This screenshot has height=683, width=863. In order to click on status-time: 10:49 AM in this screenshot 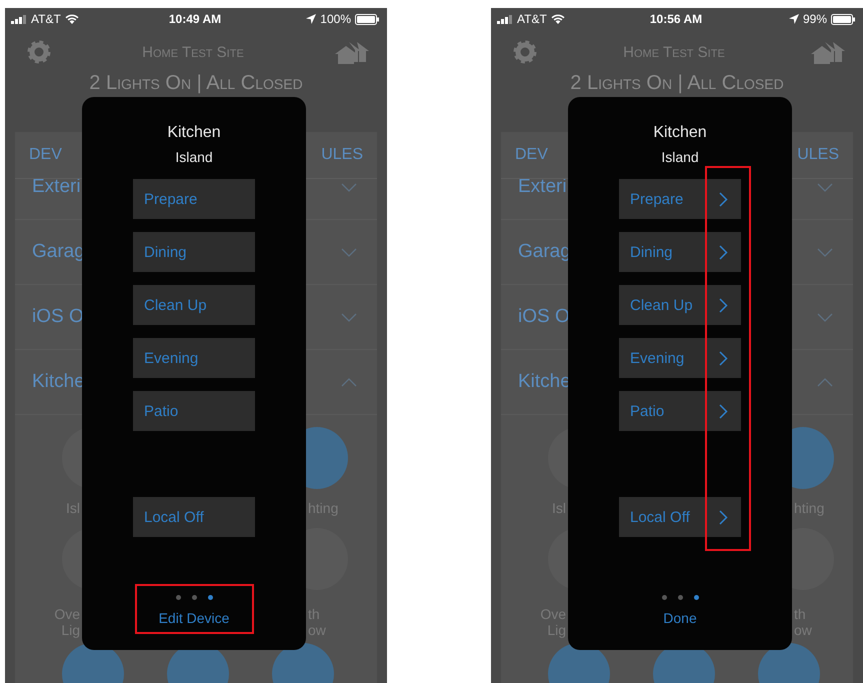, I will do `click(195, 19)`.